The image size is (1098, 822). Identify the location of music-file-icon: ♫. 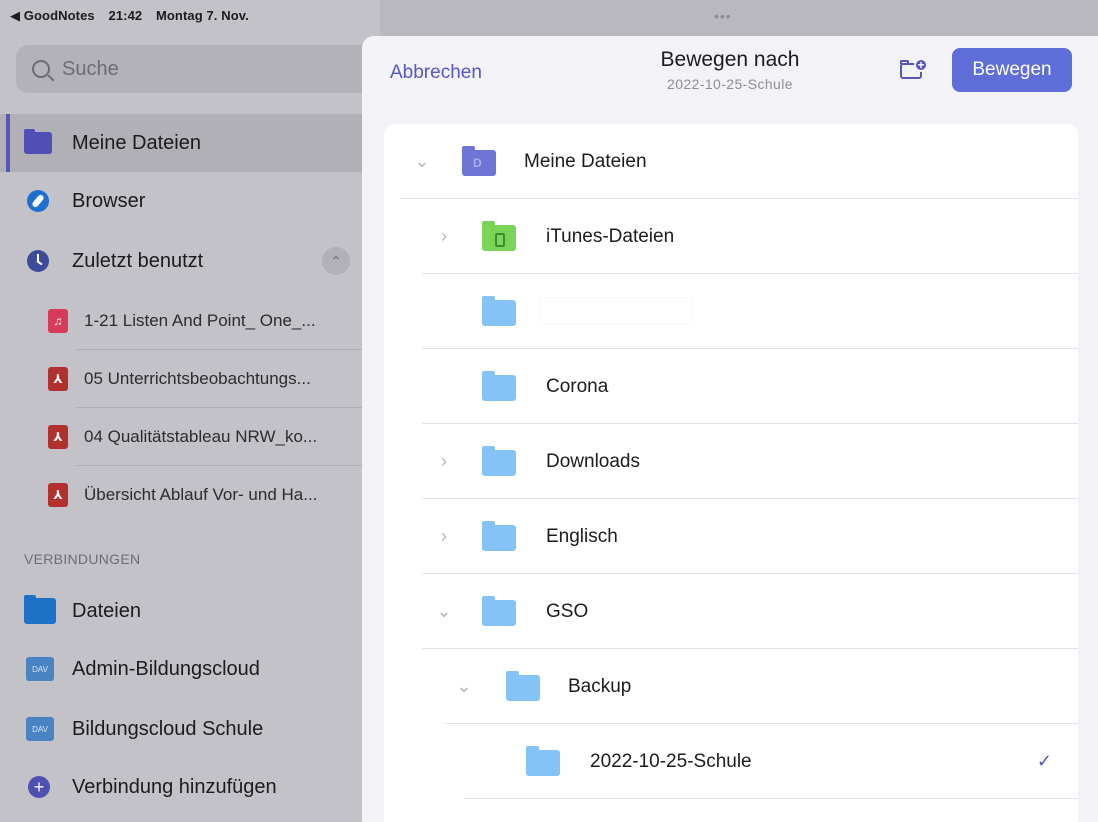
(58, 321).